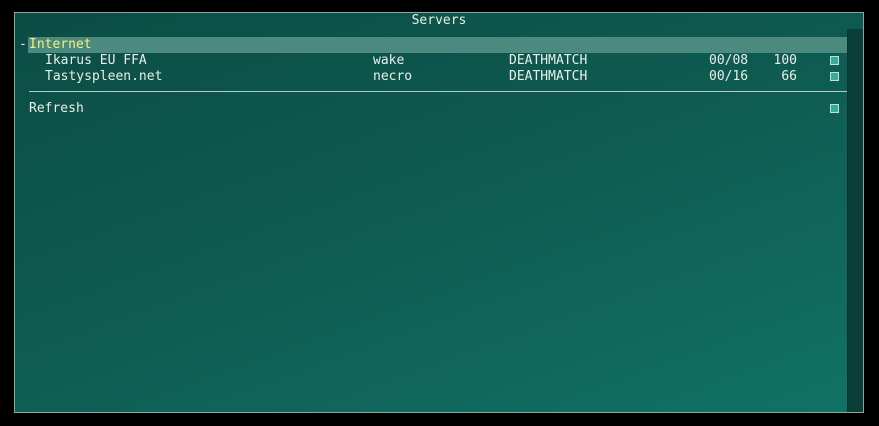  I want to click on server-name: Ikarus EU FFA, so click(96, 60).